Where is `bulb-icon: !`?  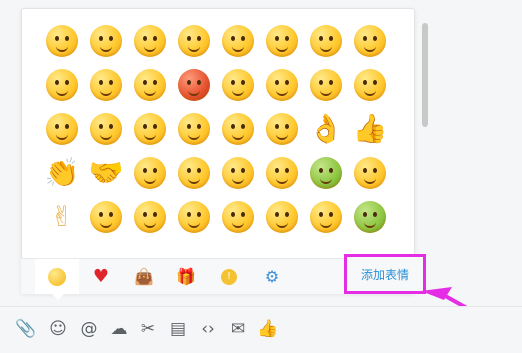
bulb-icon: ! is located at coordinates (229, 276).